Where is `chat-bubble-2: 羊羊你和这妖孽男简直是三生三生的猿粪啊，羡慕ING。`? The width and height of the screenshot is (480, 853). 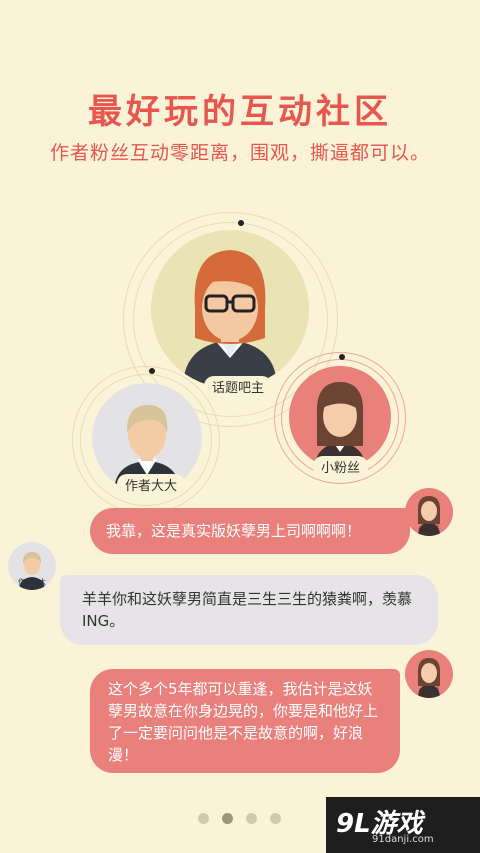
chat-bubble-2: 羊羊你和这妖孽男简直是三生三生的猿粪啊，羡慕ING。 is located at coordinates (249, 610).